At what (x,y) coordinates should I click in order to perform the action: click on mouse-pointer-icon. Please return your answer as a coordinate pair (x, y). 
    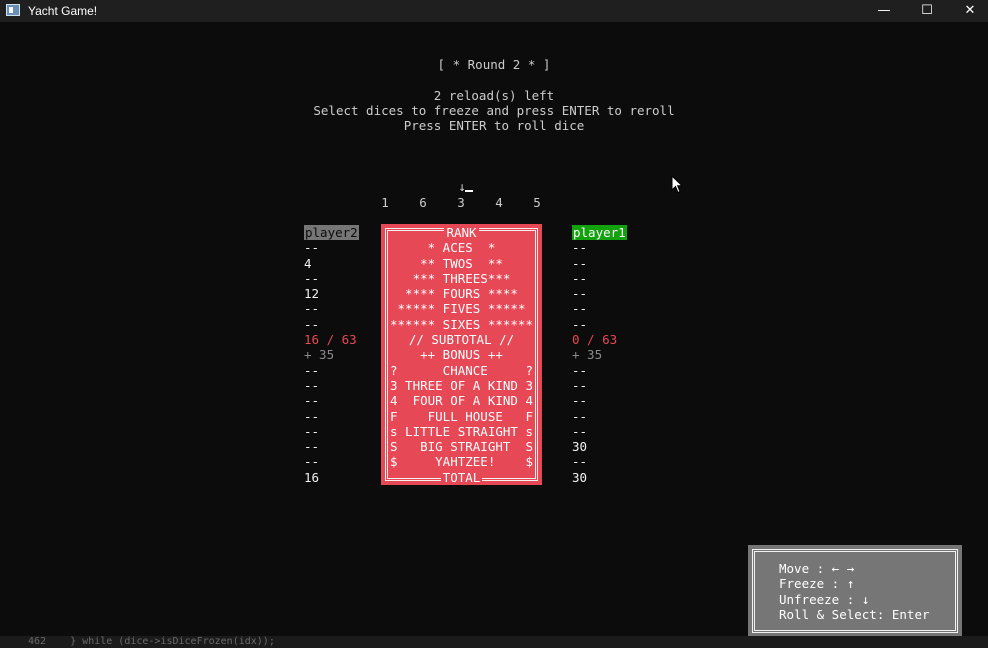
    Looking at the image, I should click on (677, 184).